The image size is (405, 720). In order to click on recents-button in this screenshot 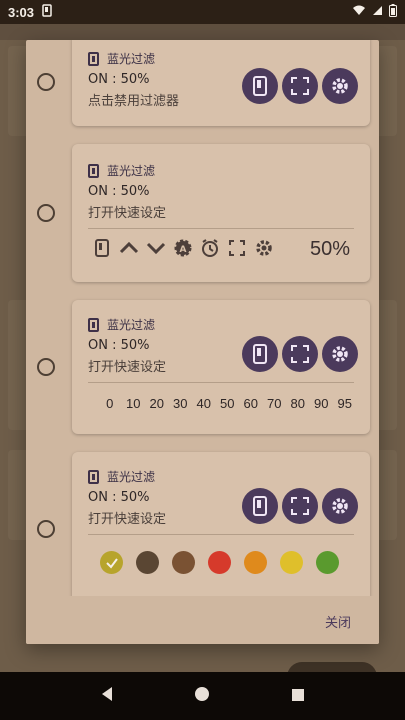, I will do `click(298, 696)`.